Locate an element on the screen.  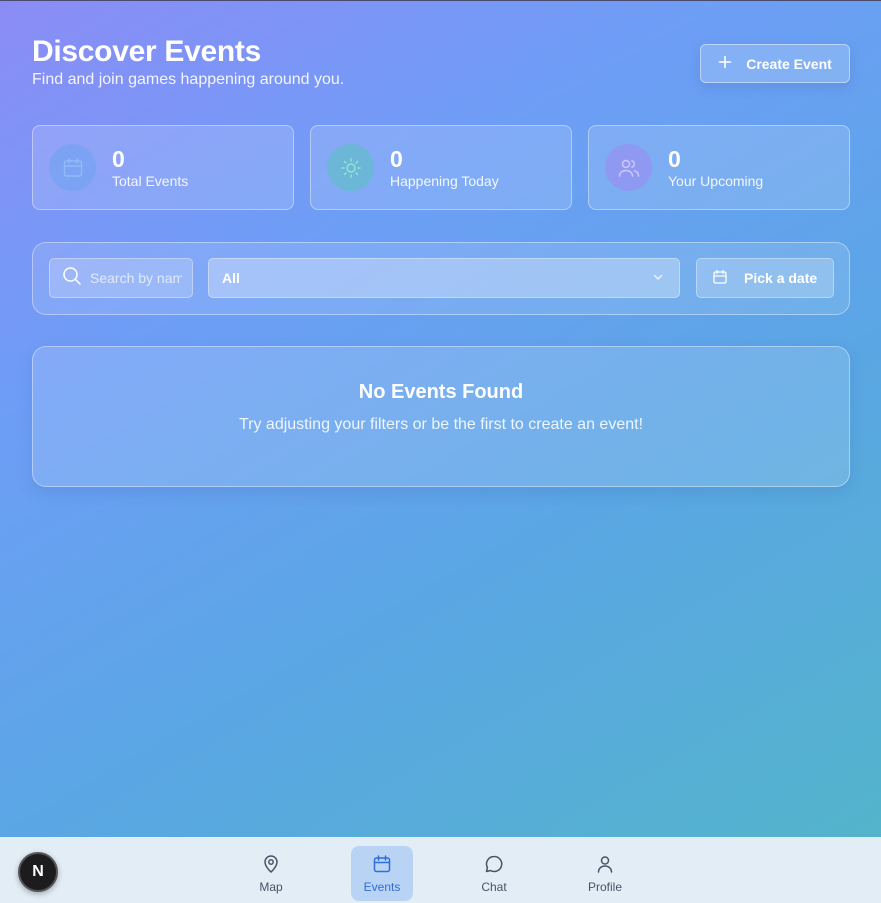
sun-icon is located at coordinates (350, 167).